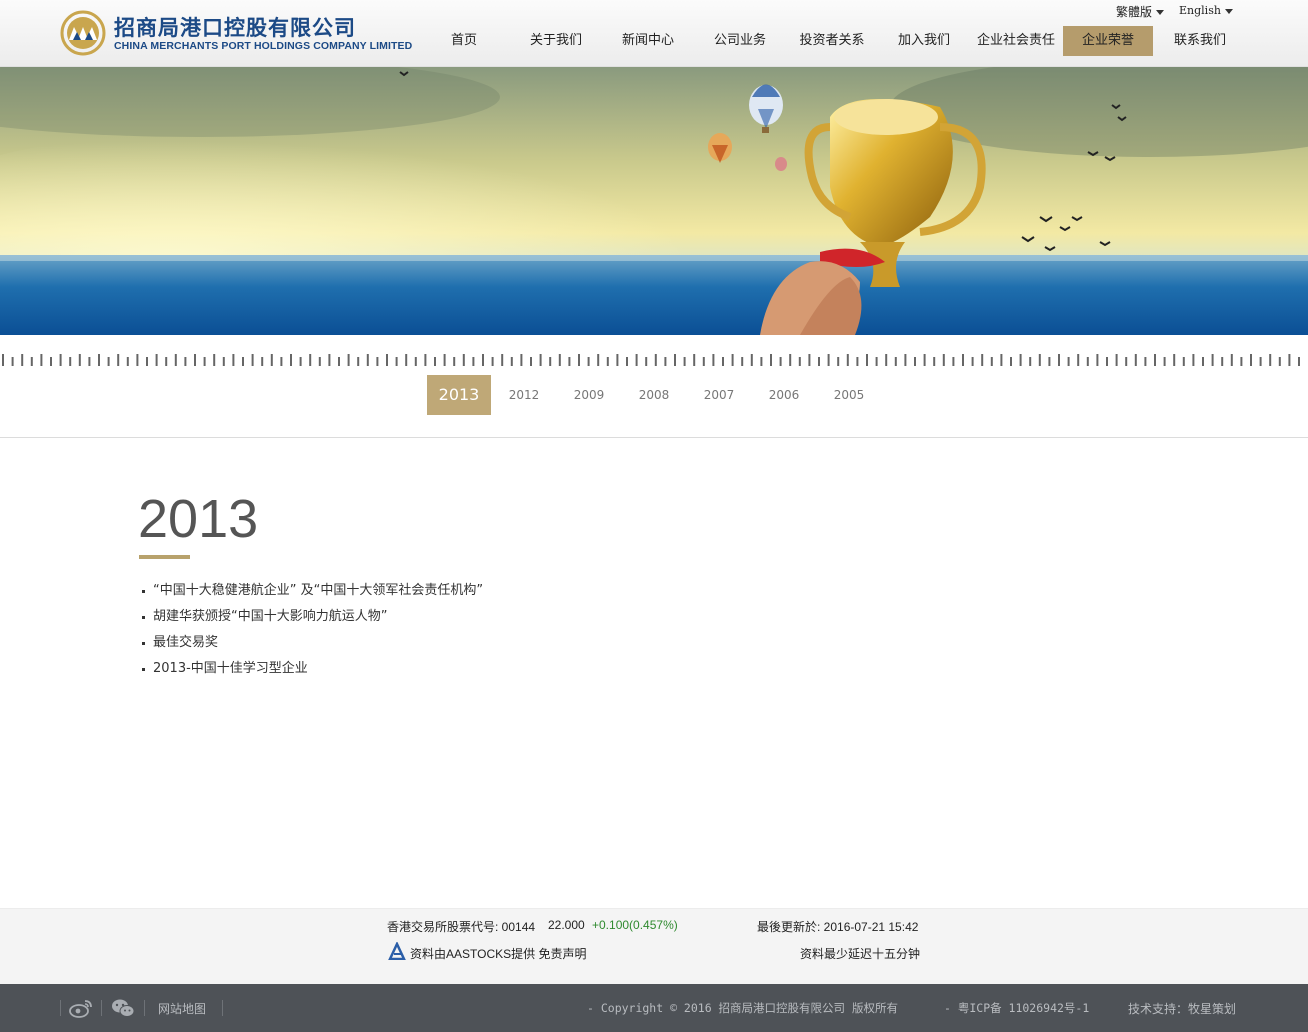 Image resolution: width=1308 pixels, height=1032 pixels. What do you see at coordinates (635, 925) in the screenshot?
I see `stock-change: +0.100(0.457%)` at bounding box center [635, 925].